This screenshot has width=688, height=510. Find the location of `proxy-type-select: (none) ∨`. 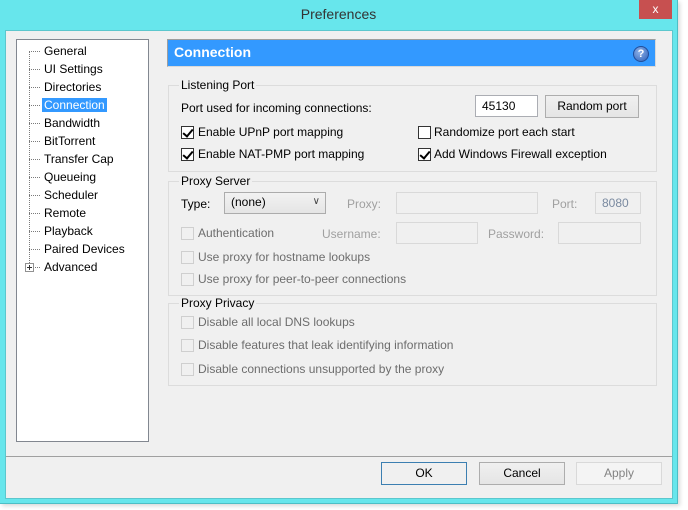

proxy-type-select: (none) ∨ is located at coordinates (275, 203).